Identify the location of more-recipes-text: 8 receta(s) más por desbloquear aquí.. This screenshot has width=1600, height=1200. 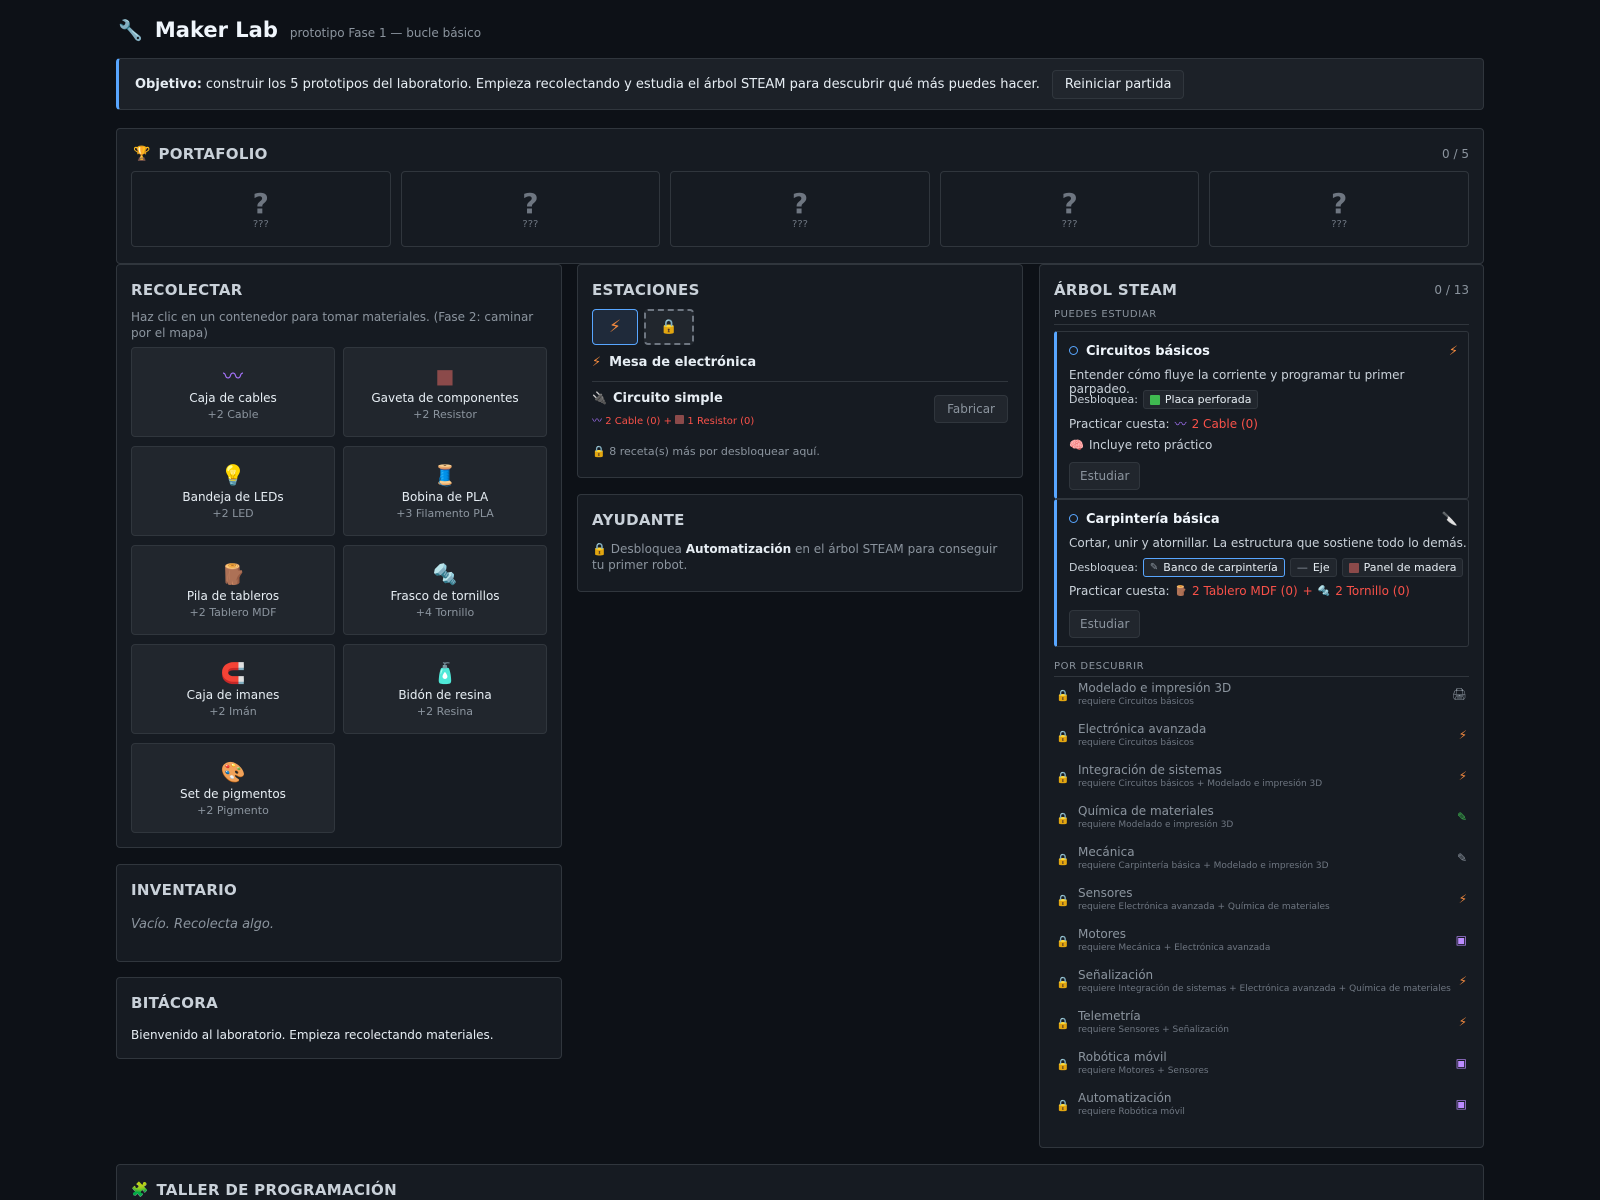
(714, 451).